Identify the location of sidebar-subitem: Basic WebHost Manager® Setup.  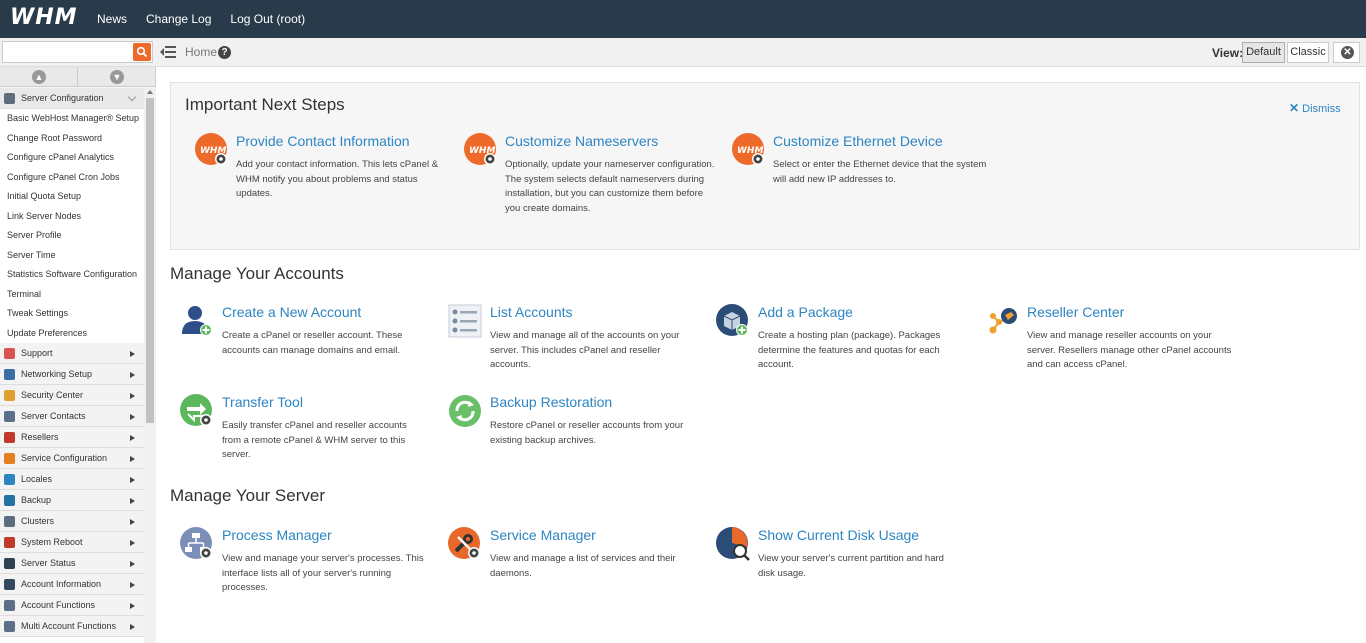
(72, 119).